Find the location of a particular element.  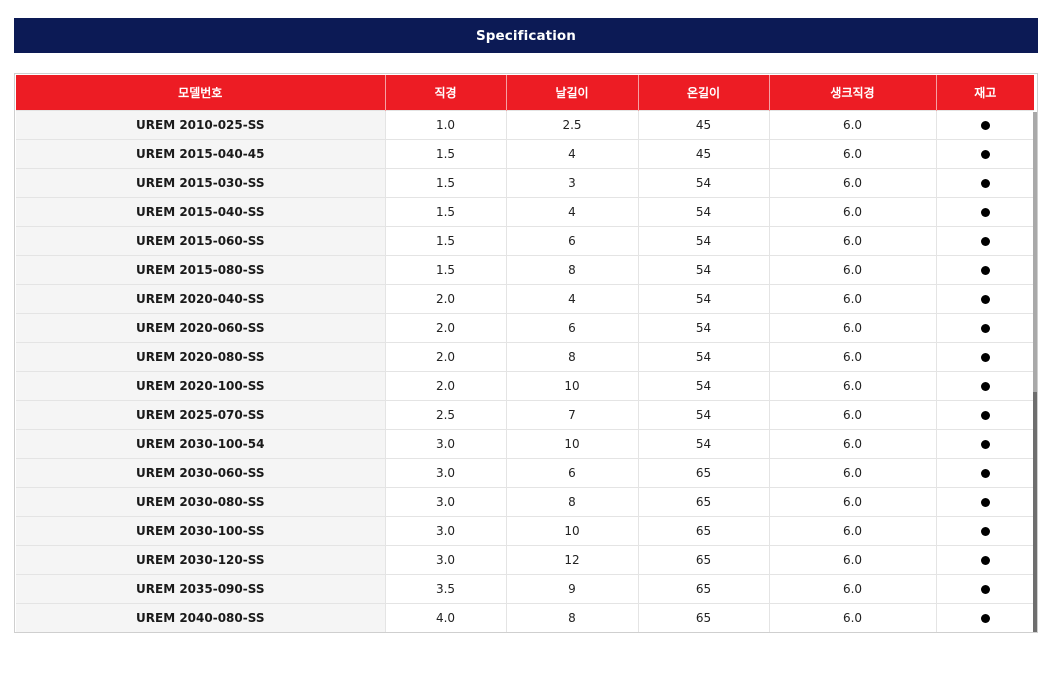

column-header-model: 모델번호 is located at coordinates (201, 93).